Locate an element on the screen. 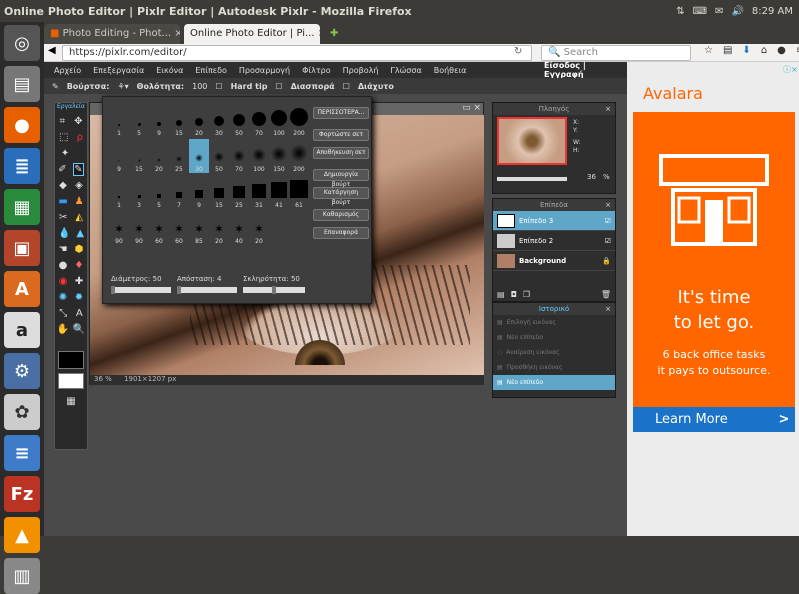 The image size is (799, 594). reset-button: Επαναφορά is located at coordinates (341, 233).